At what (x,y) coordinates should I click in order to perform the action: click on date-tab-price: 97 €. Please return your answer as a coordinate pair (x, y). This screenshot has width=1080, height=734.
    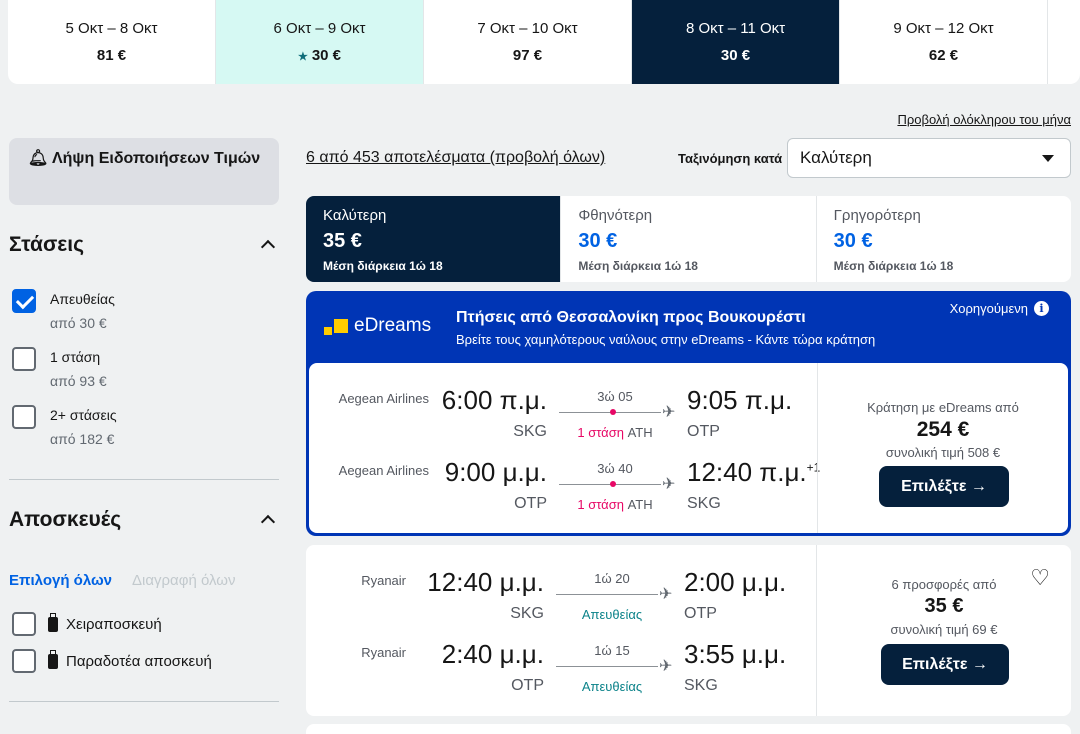
    Looking at the image, I should click on (527, 55).